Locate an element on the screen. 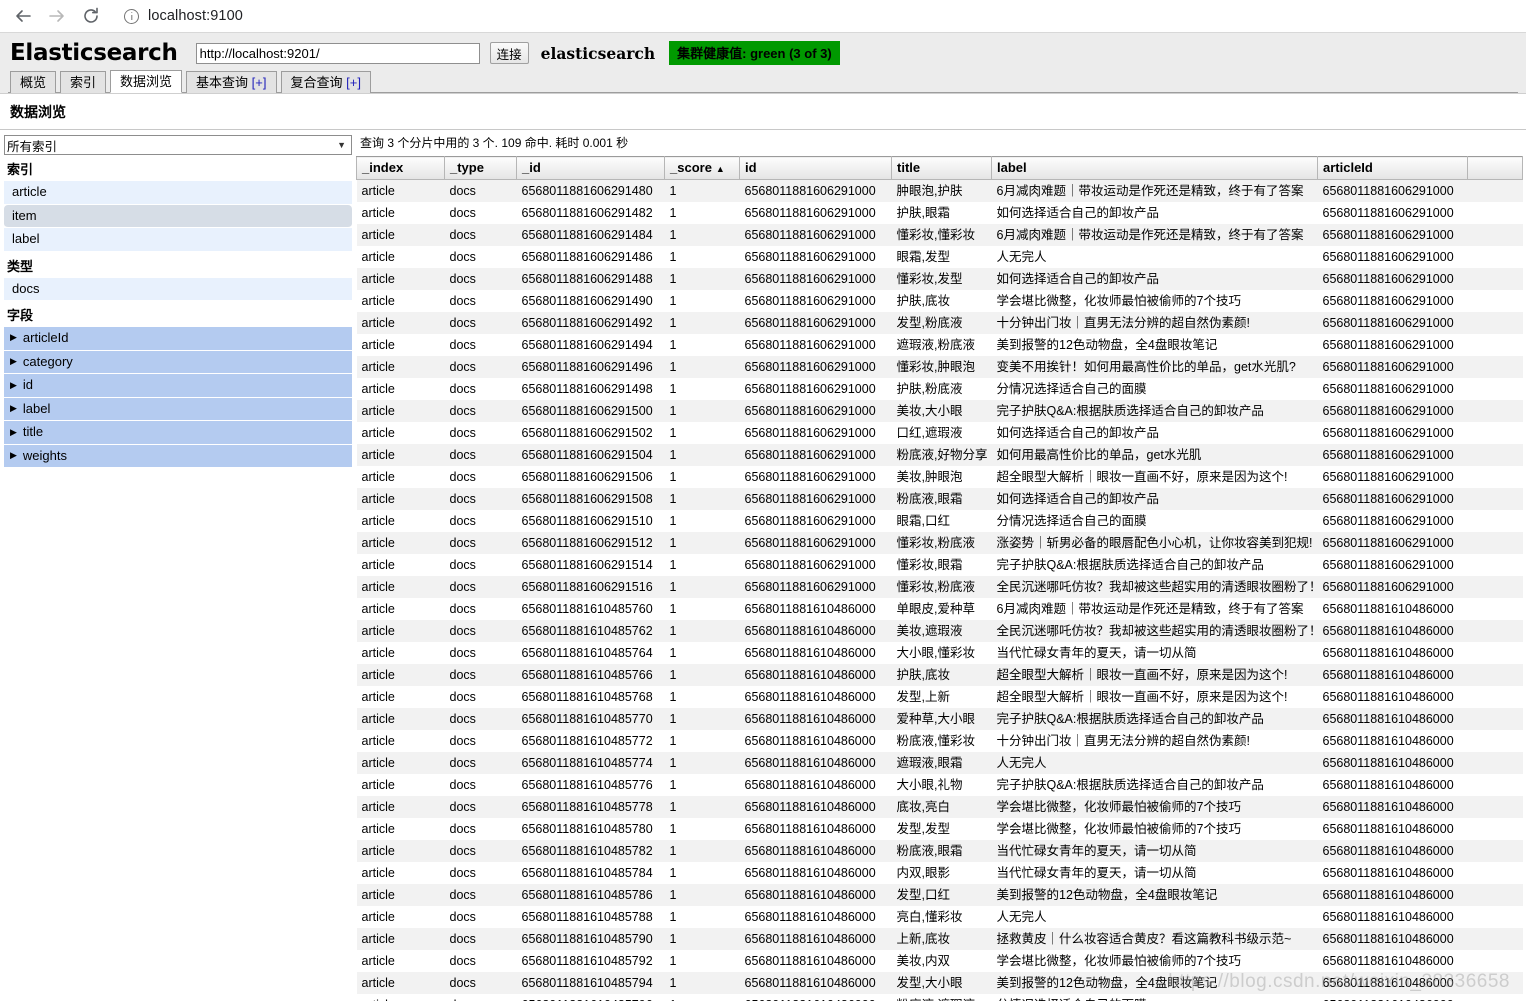 The height and width of the screenshot is (1001, 1526). sidebar-index-item: item is located at coordinates (178, 216).